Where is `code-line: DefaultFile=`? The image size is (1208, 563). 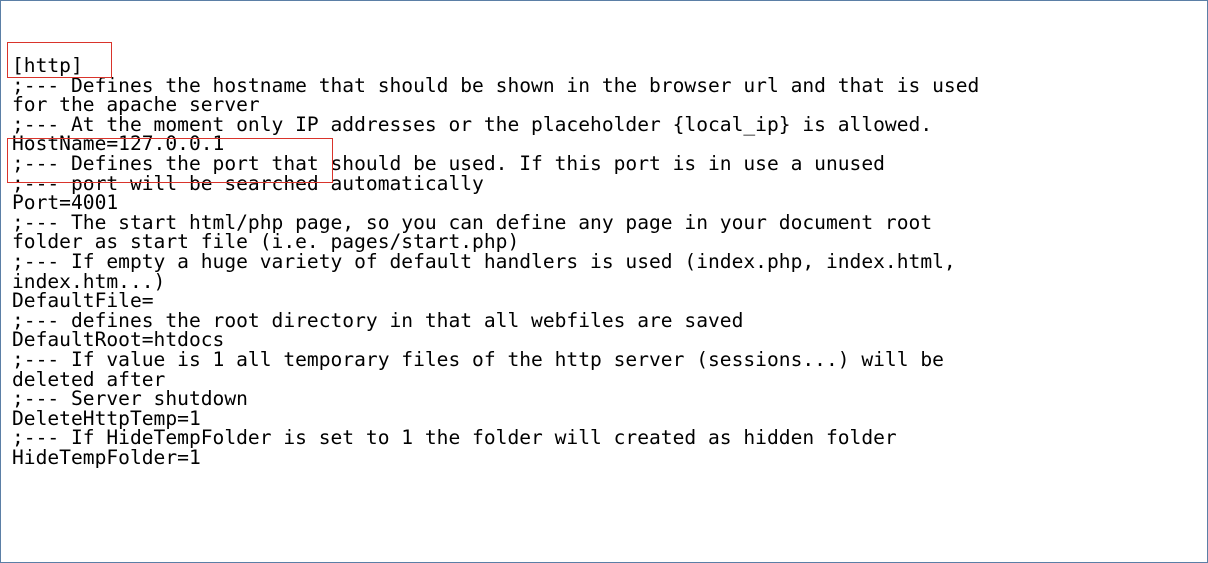 code-line: DefaultFile= is located at coordinates (83, 301).